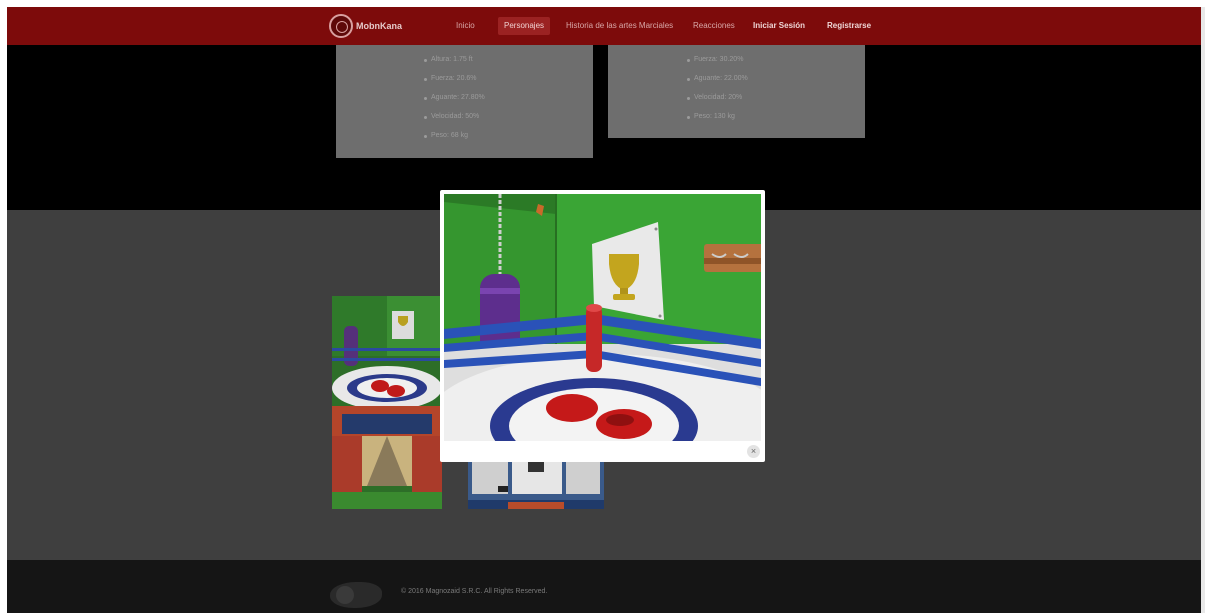  Describe the element at coordinates (779, 26) in the screenshot. I see `nav-item-iniciar-sesion: Iniciar Sesión` at that location.